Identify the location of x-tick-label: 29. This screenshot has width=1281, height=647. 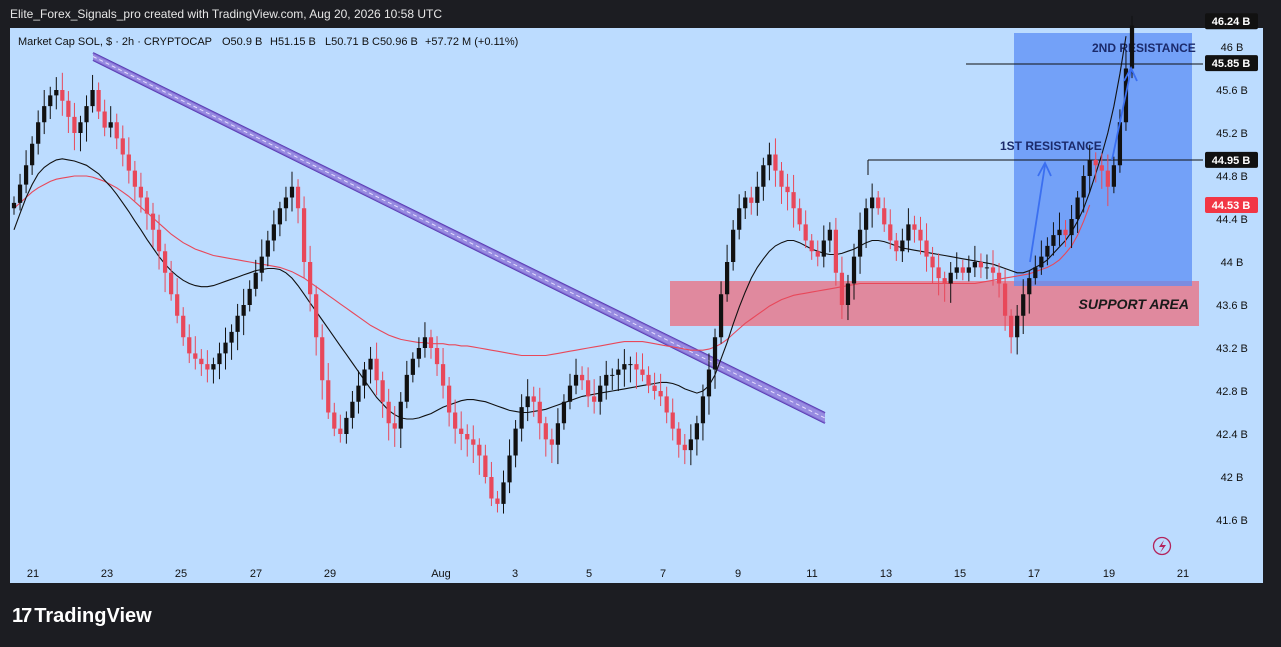
(330, 574).